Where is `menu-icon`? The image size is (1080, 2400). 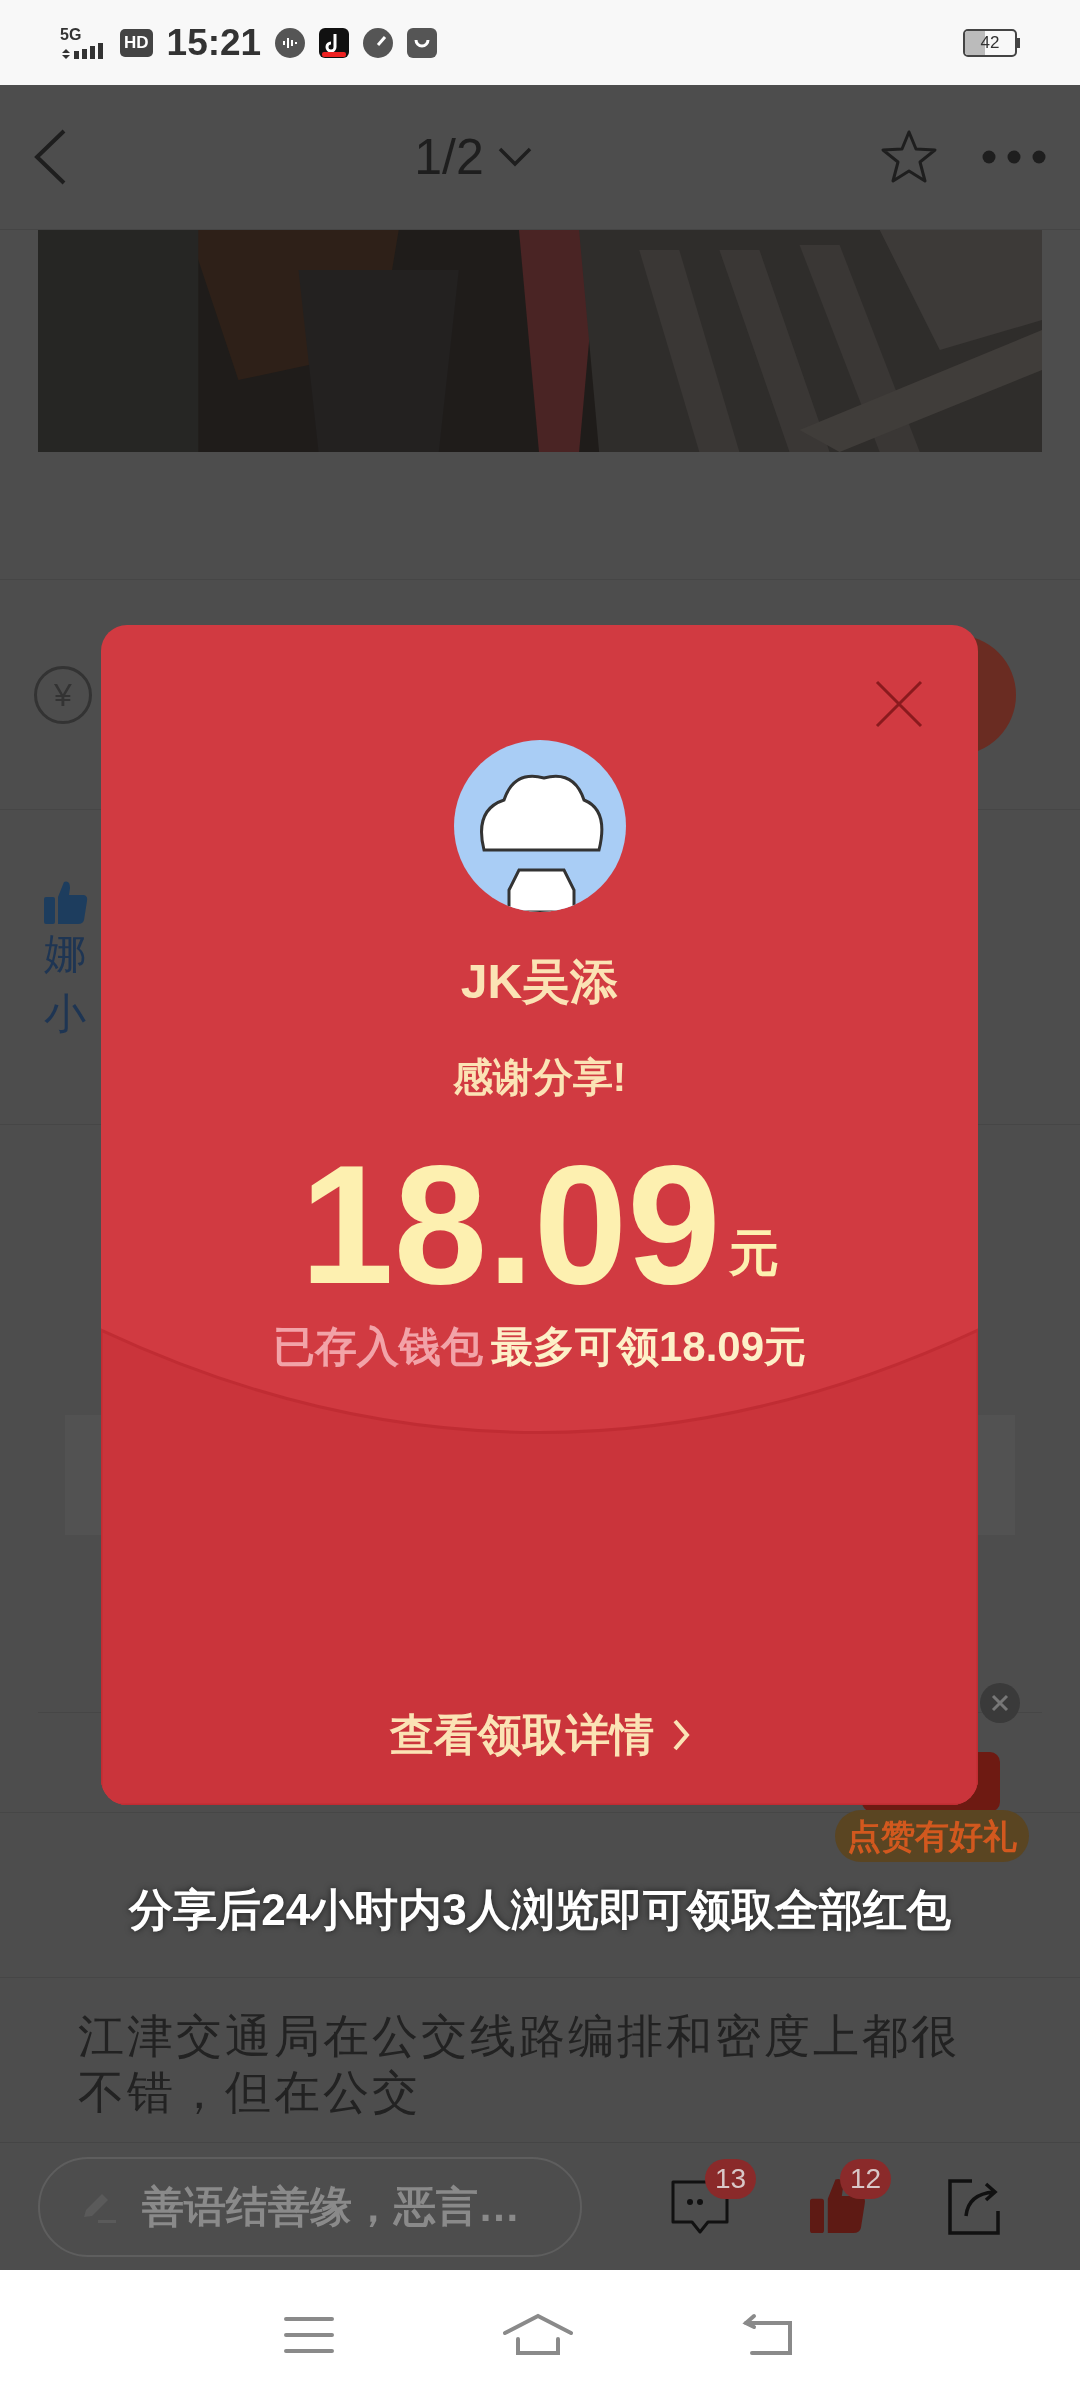 menu-icon is located at coordinates (309, 2335).